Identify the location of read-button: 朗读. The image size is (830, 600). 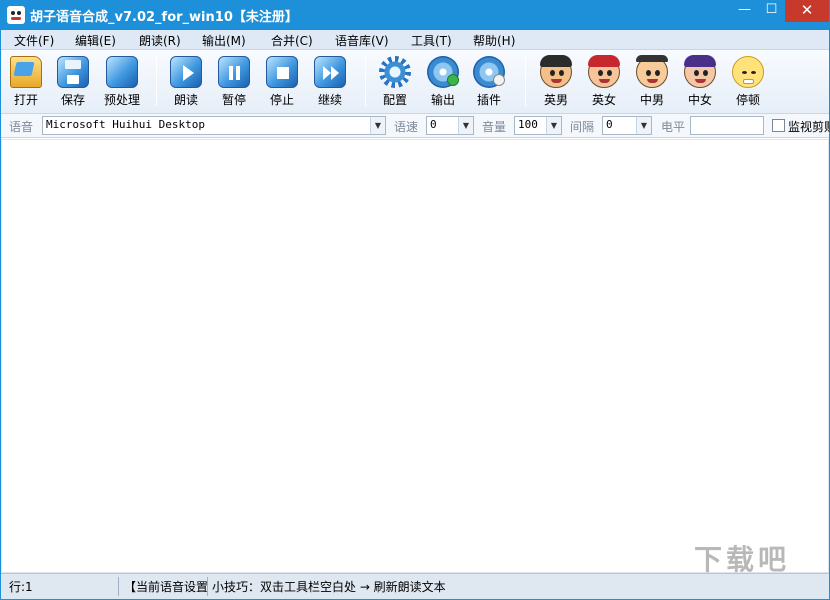
(186, 82).